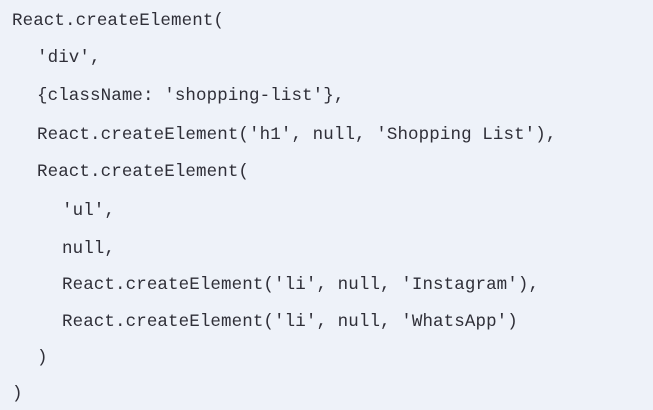 The image size is (653, 410). Describe the element at coordinates (89, 211) in the screenshot. I see `code-line: 'ul',` at that location.